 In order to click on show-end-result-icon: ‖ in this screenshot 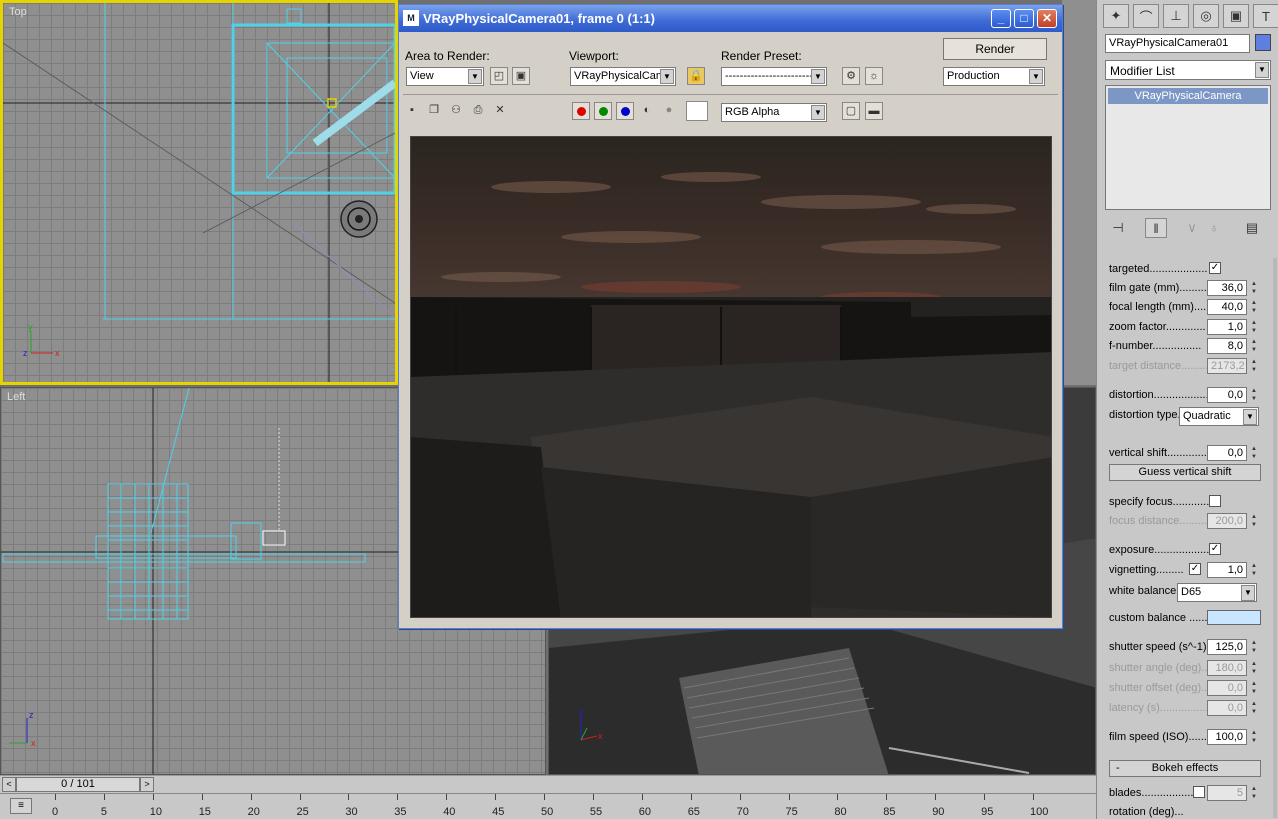, I will do `click(1156, 228)`.